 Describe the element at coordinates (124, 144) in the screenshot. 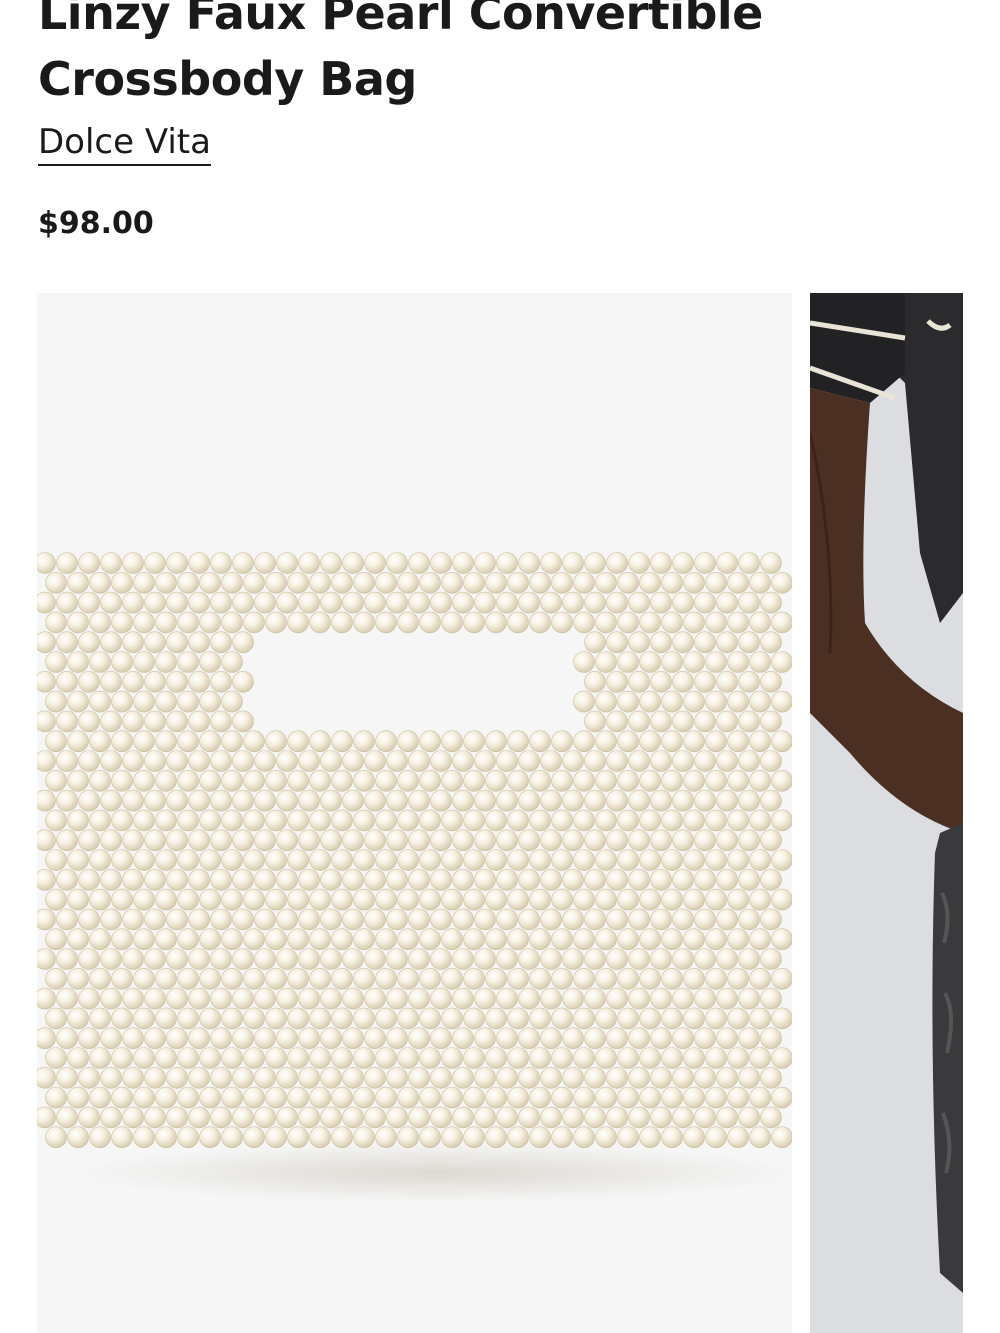

I see `brand-link: Dolce Vita` at that location.